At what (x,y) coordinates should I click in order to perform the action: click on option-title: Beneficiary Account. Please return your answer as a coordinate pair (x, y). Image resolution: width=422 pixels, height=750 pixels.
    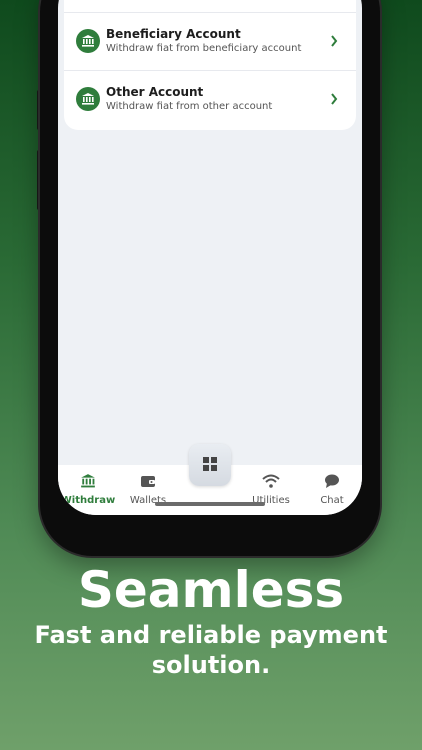
    Looking at the image, I should click on (173, 33).